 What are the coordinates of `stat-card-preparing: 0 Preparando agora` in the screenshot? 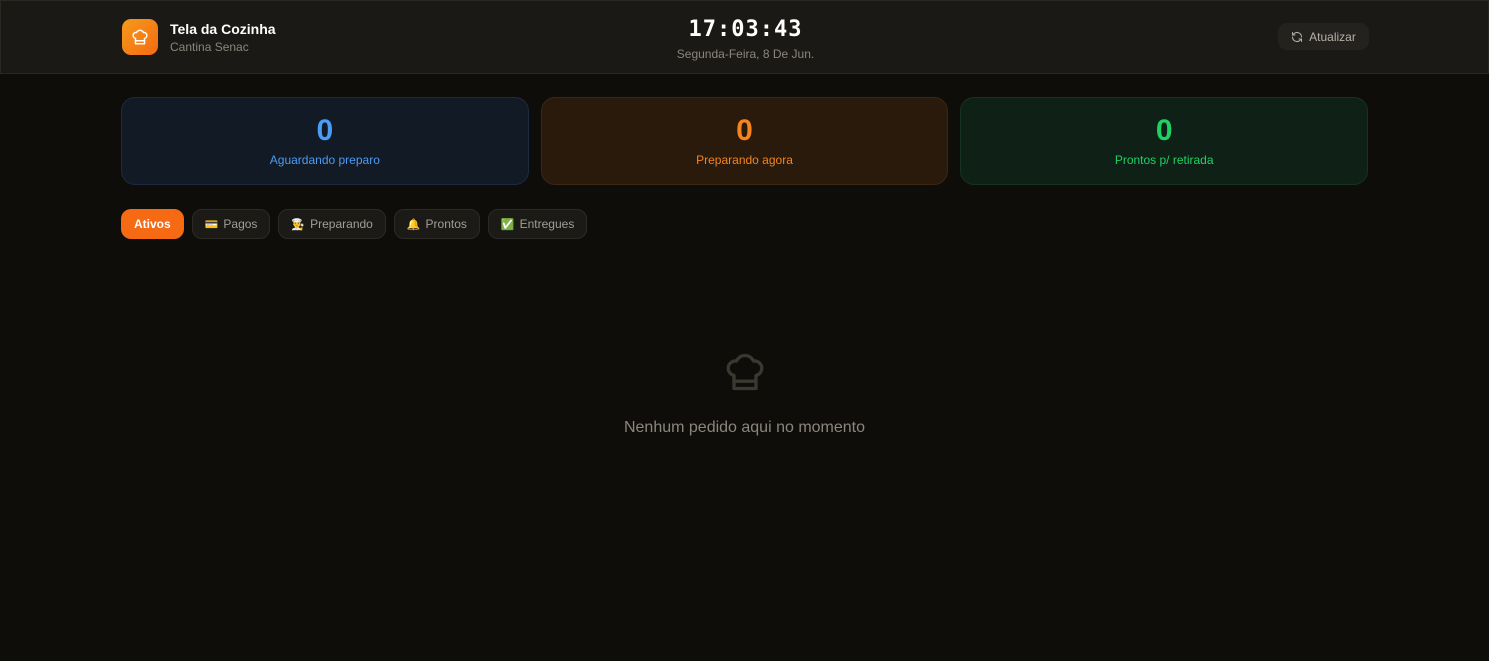 It's located at (744, 141).